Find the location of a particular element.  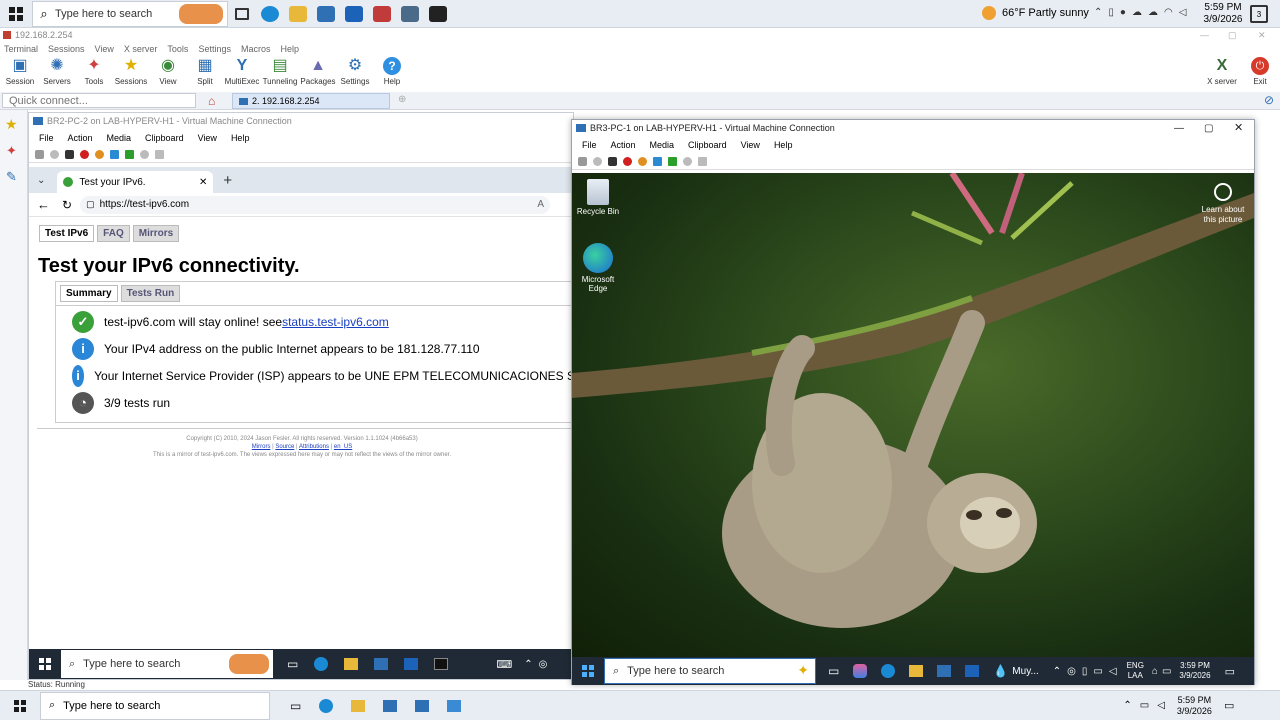

tools-side-icon: ✦ is located at coordinates (16, 151).